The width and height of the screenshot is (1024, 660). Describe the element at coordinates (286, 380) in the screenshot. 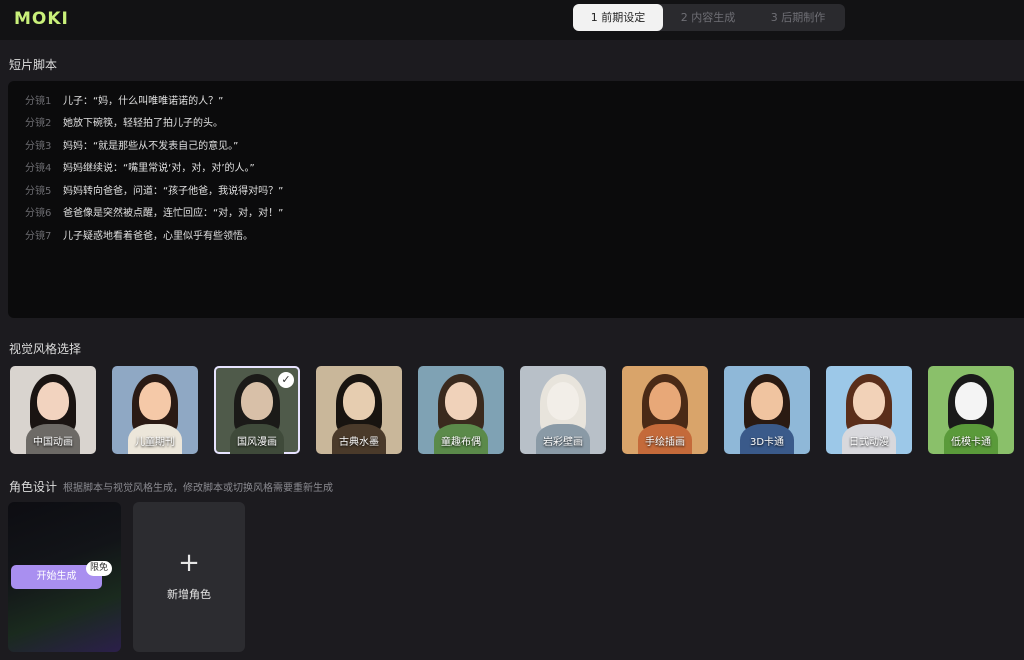

I see `check-icon: ✓` at that location.